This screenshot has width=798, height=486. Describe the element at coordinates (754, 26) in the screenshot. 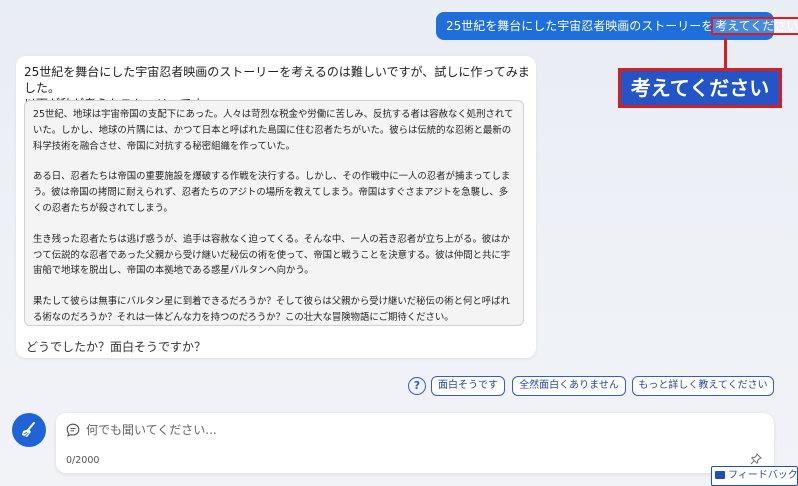

I see `user-message-highlight: 考えてください` at that location.